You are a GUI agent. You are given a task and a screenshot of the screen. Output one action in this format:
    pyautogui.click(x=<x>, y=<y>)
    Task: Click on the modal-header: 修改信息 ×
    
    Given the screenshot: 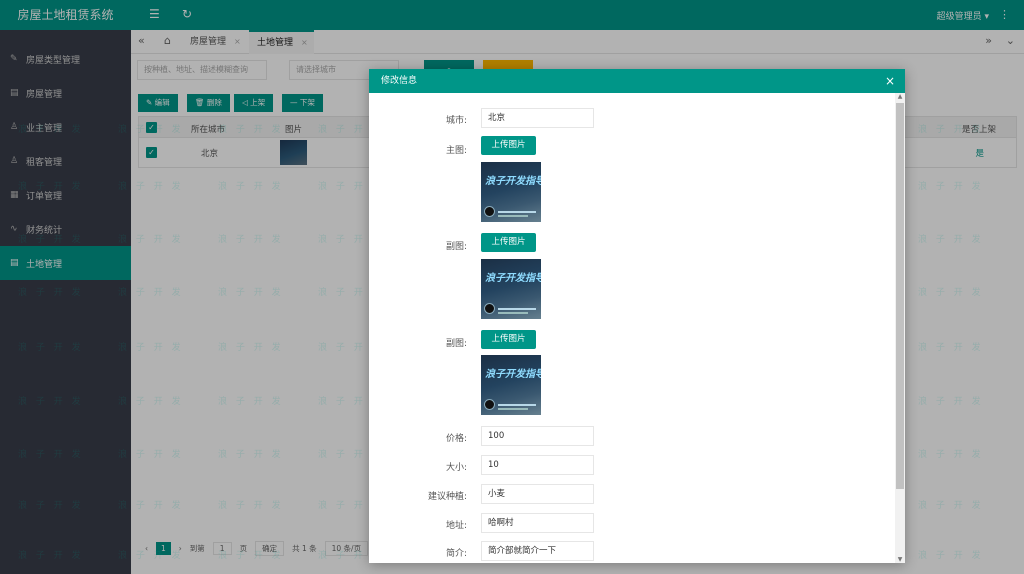 What is the action you would take?
    pyautogui.click(x=637, y=81)
    